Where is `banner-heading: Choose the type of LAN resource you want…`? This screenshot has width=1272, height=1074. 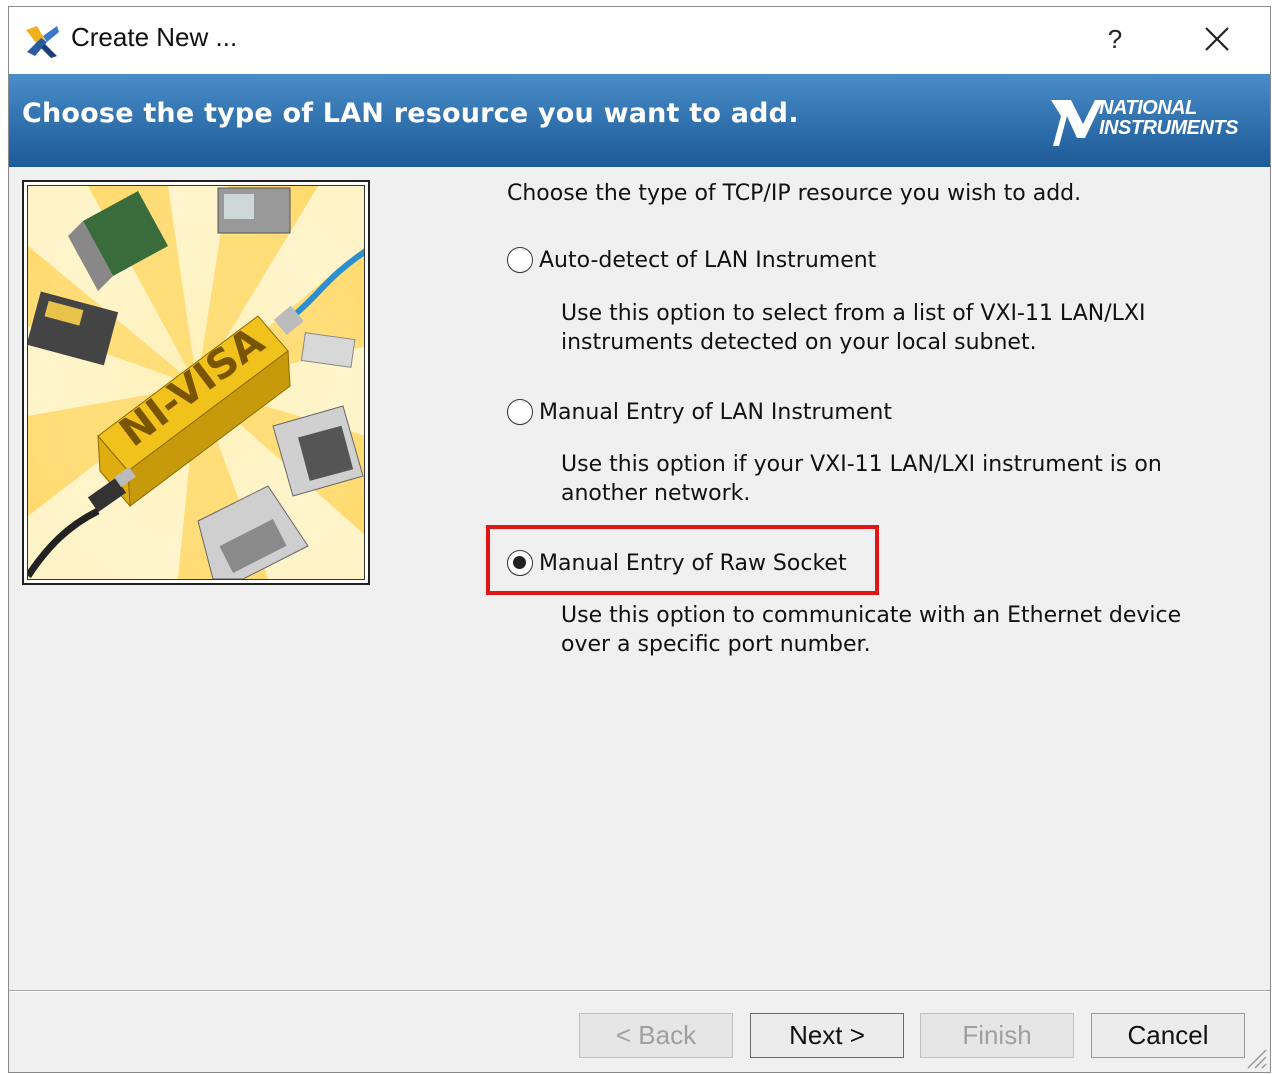
banner-heading: Choose the type of LAN resource you want… is located at coordinates (410, 113).